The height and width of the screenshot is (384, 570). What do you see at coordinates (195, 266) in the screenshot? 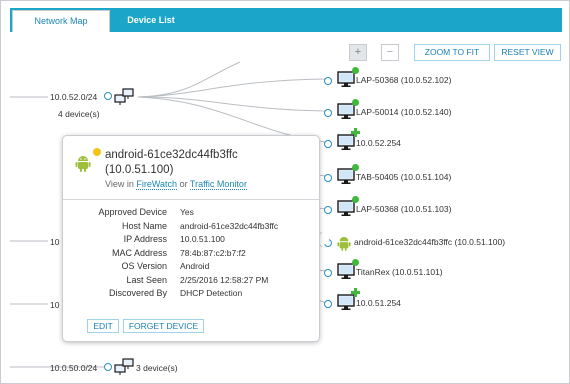
I see `field-value: Android` at bounding box center [195, 266].